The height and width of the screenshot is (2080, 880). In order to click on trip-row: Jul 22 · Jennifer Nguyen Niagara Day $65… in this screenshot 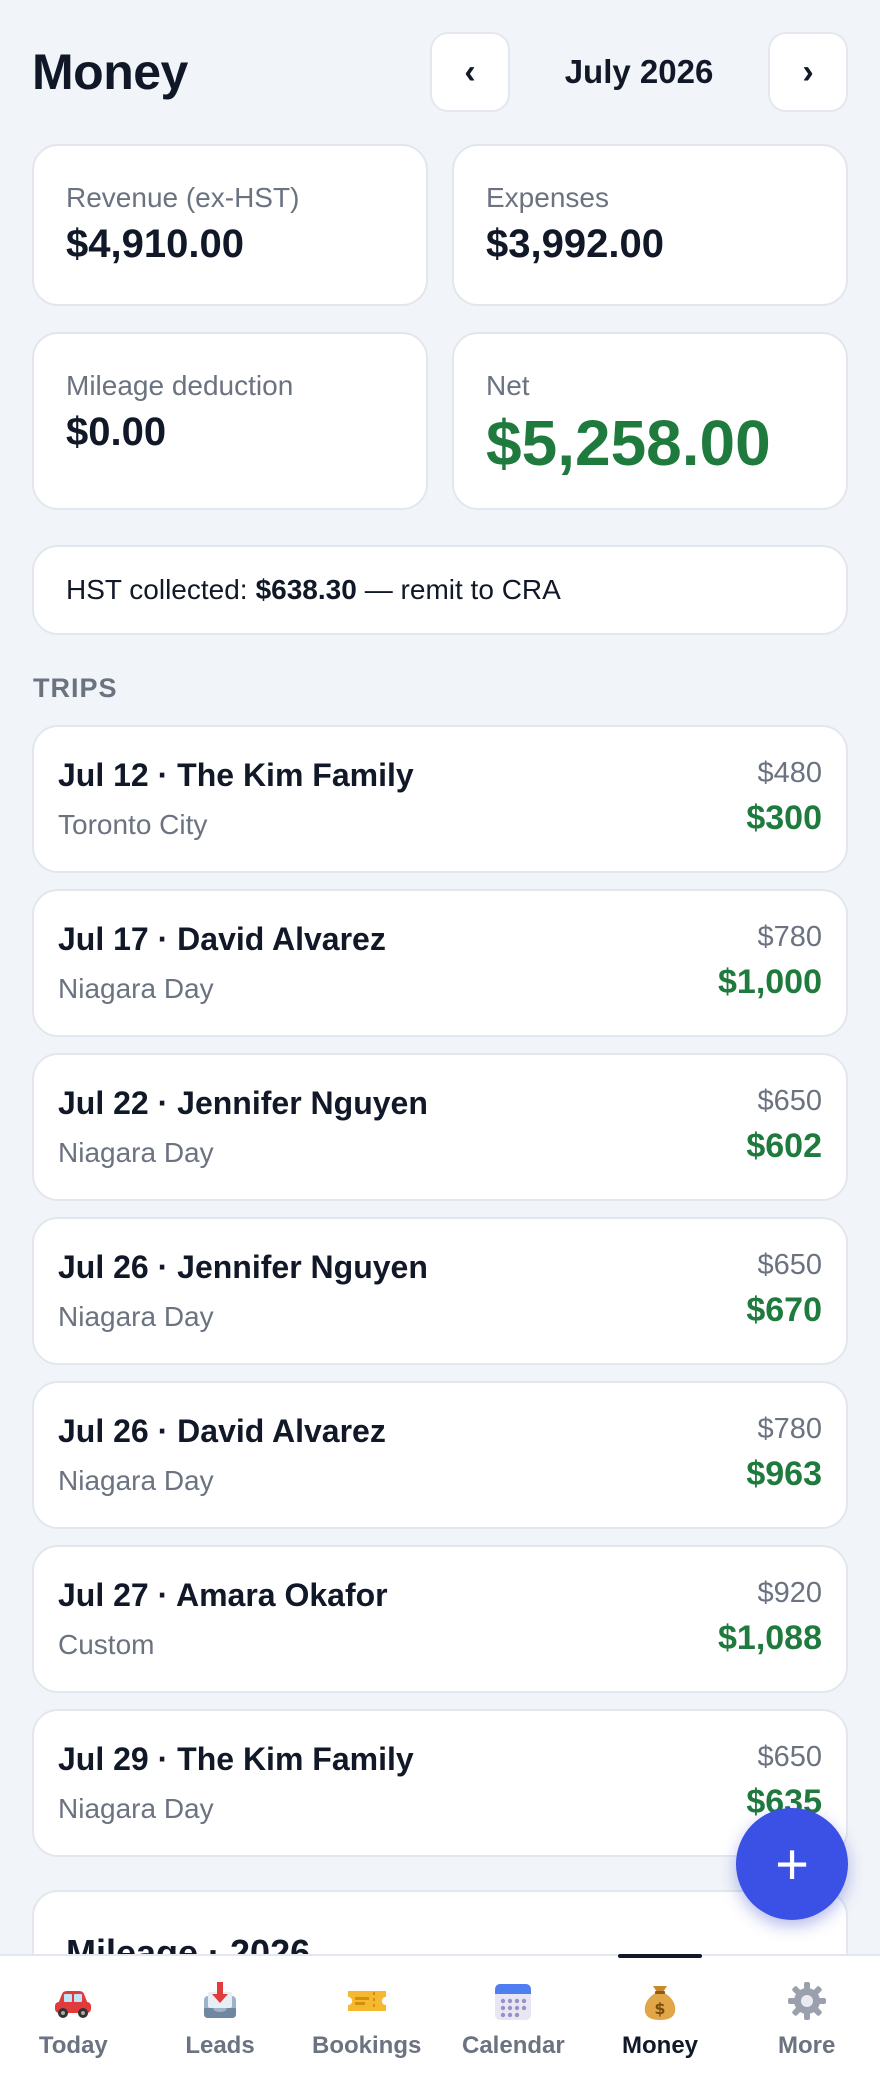, I will do `click(440, 1127)`.